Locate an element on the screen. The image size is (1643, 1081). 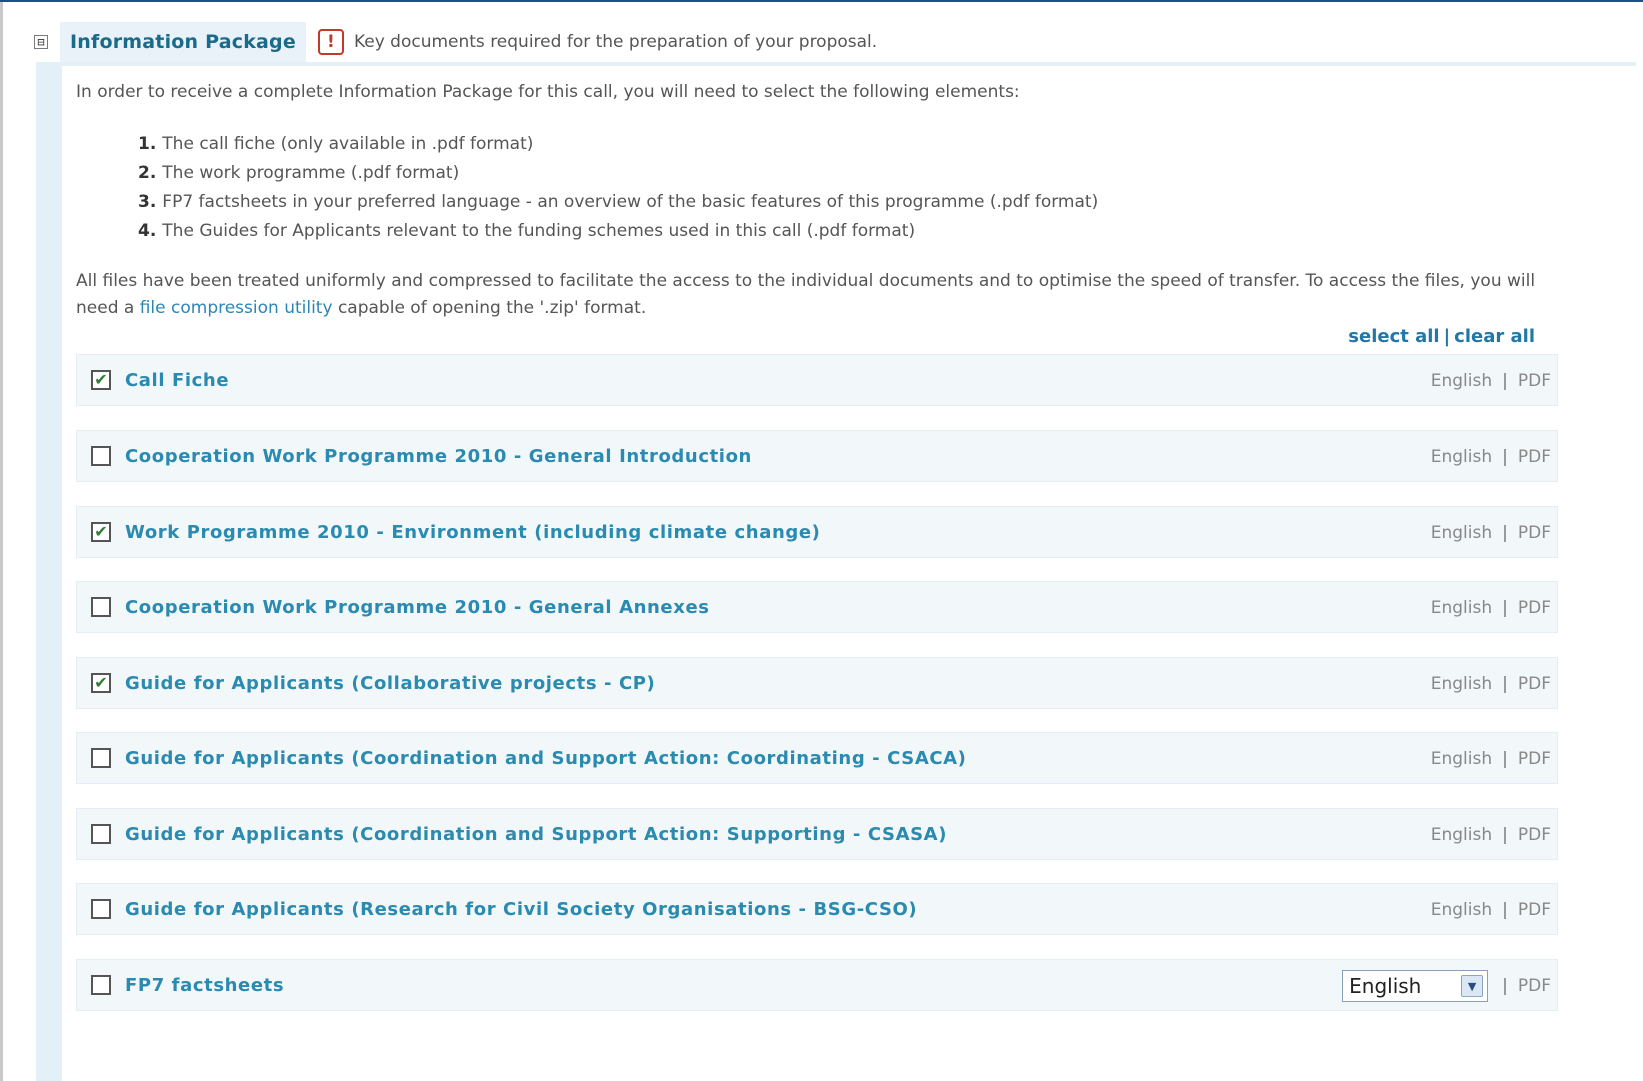
clear-all-link: clear all is located at coordinates (1494, 336).